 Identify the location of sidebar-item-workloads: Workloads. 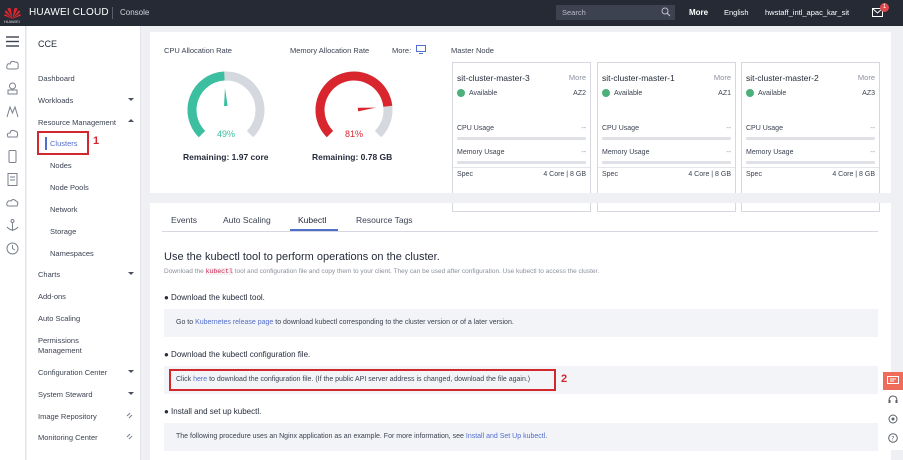
(55, 100).